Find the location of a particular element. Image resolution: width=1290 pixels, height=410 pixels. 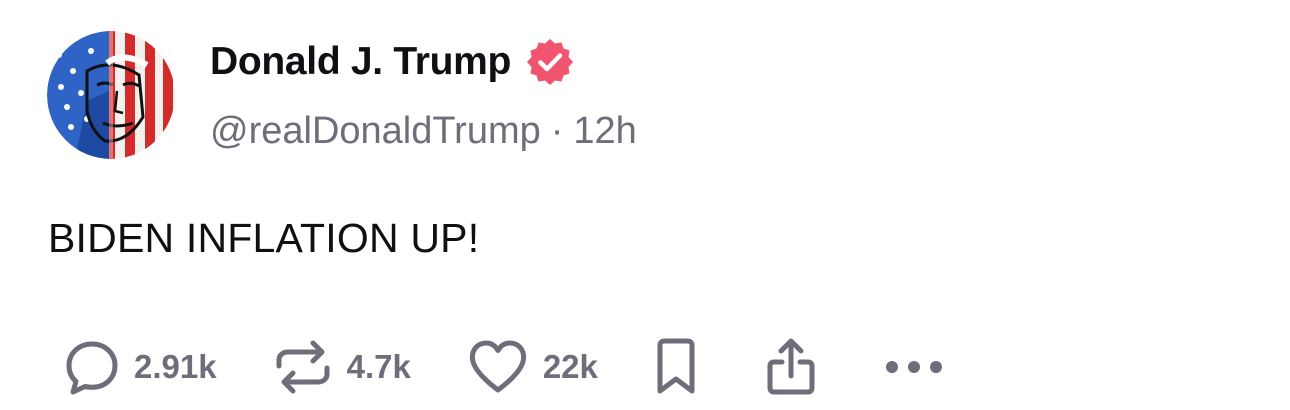

share-button is located at coordinates (791, 367).